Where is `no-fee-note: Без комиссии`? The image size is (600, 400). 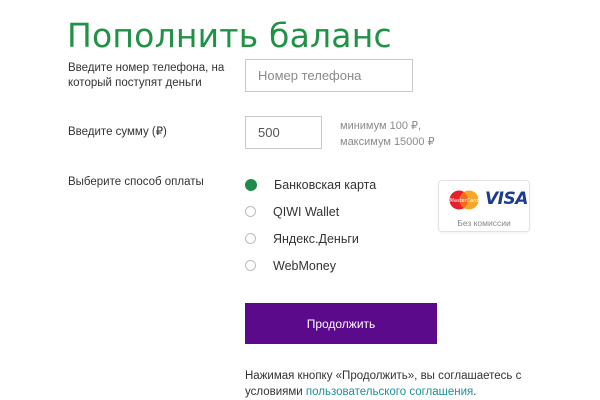
no-fee-note: Без комиссии is located at coordinates (484, 223).